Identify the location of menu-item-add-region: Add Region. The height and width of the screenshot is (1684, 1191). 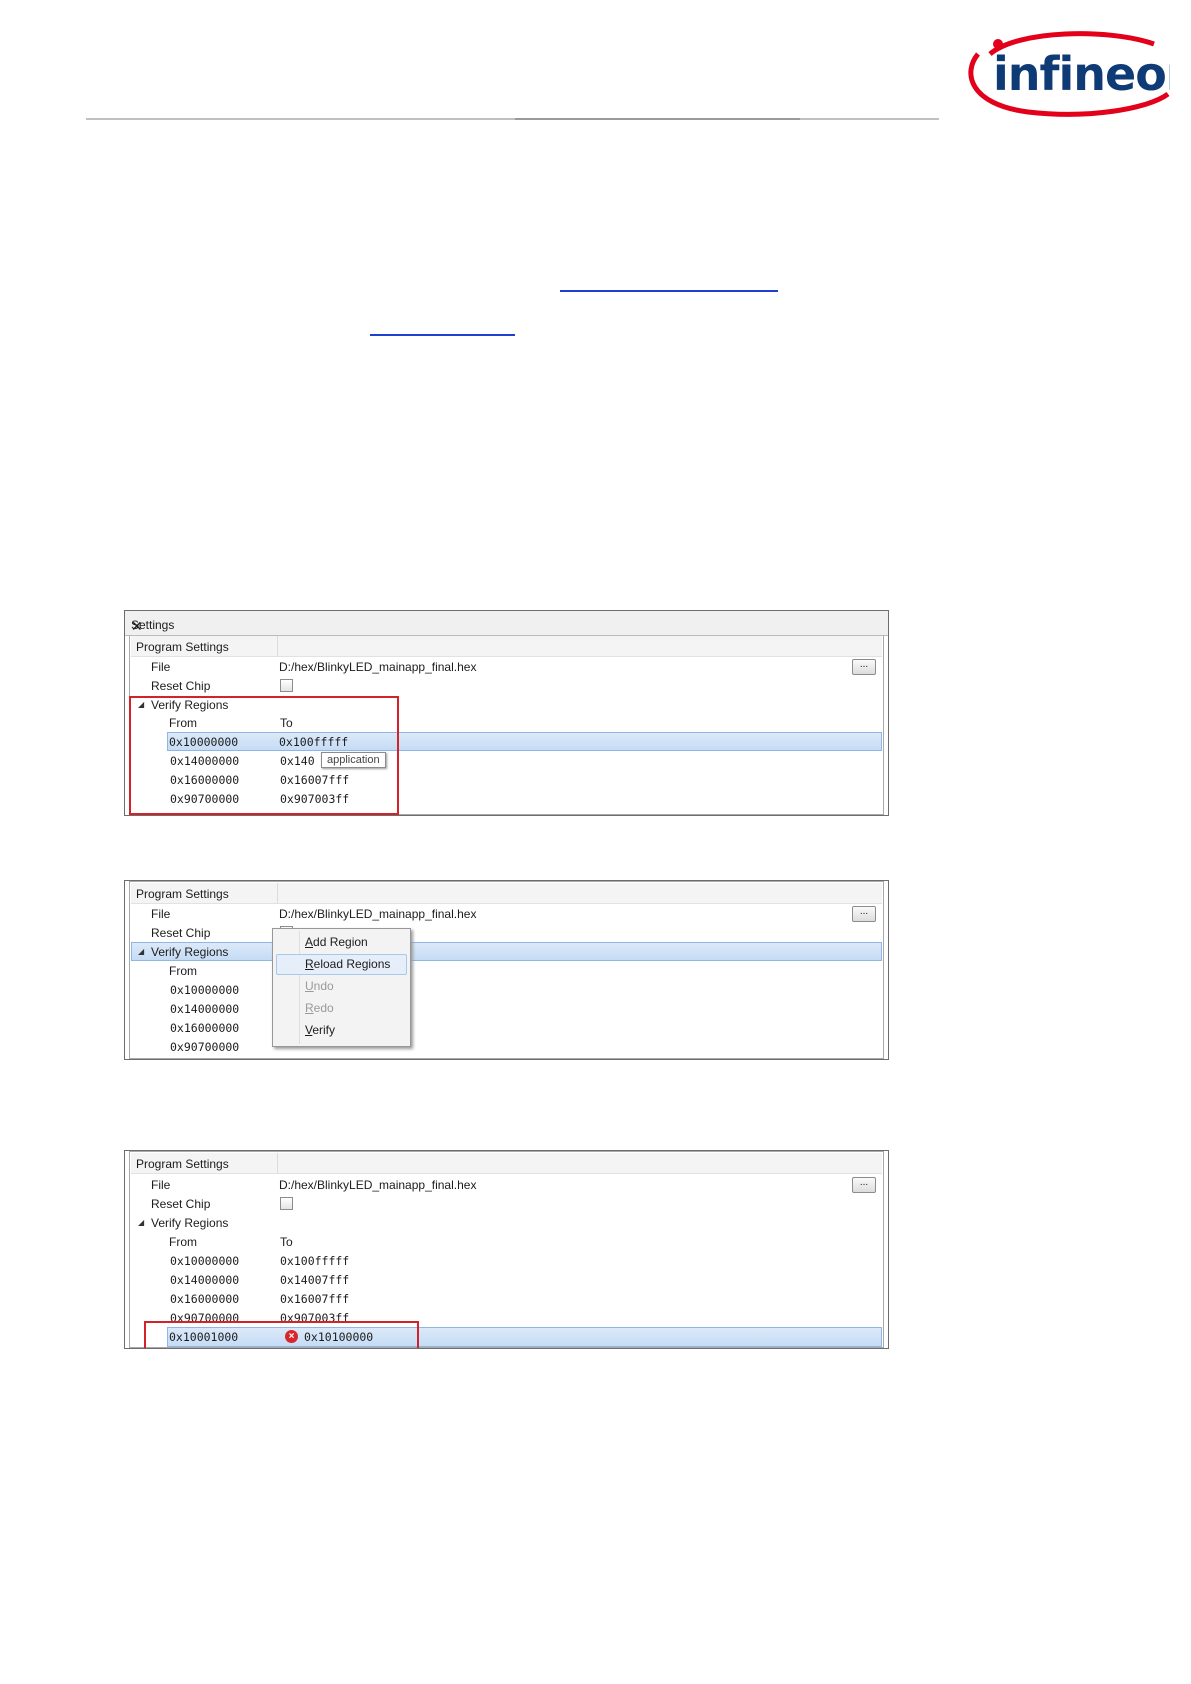
(336, 942).